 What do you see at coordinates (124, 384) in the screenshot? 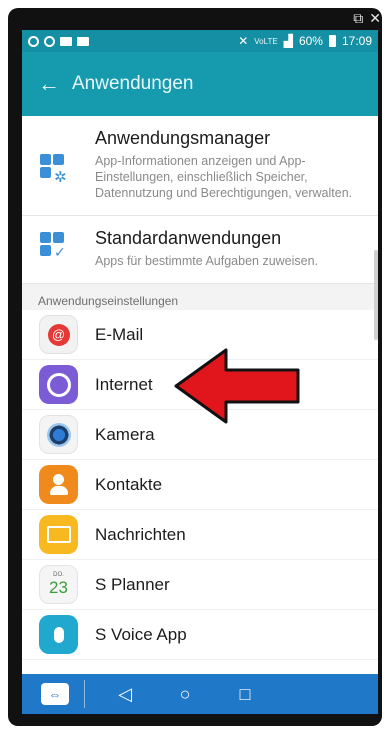
I see `app-label: Internet` at bounding box center [124, 384].